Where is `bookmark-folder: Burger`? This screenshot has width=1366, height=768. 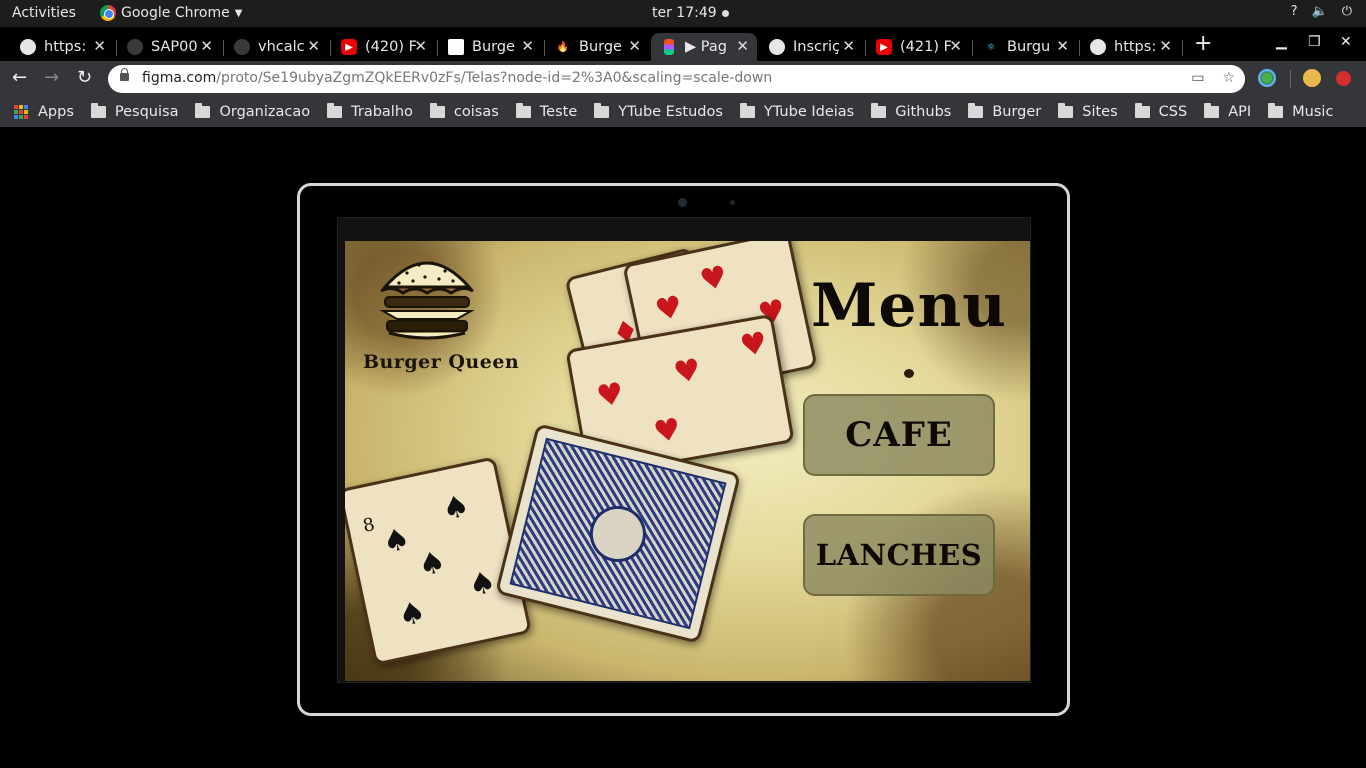 bookmark-folder: Burger is located at coordinates (1004, 111).